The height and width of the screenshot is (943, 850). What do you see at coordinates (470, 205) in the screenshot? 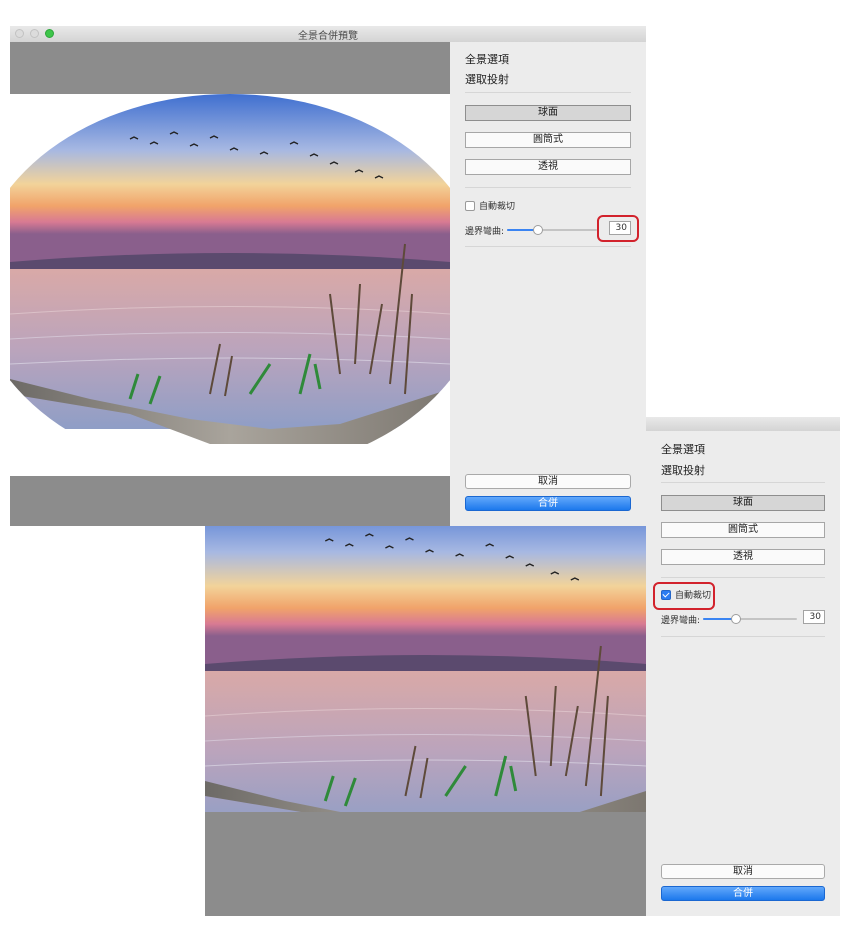
I see `auto-crop-checkbox` at bounding box center [470, 205].